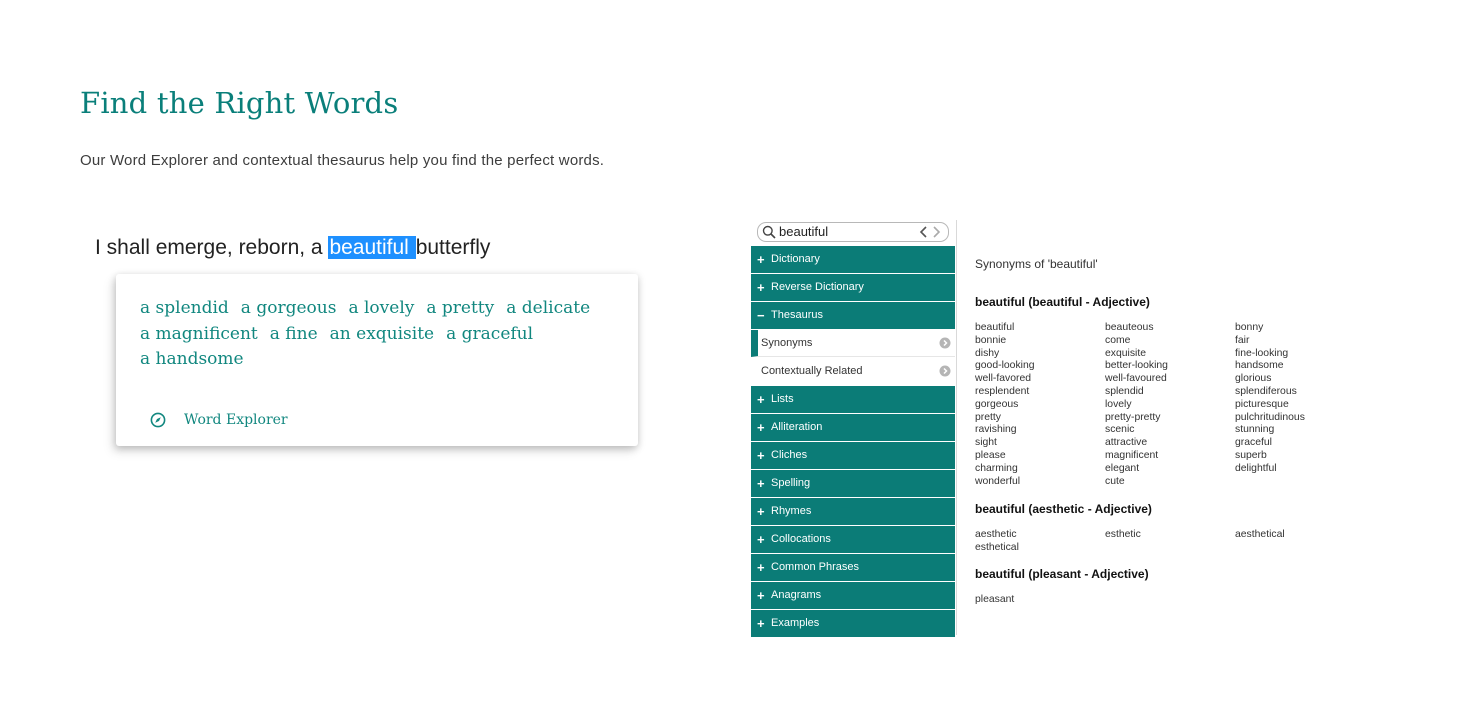  What do you see at coordinates (548, 309) in the screenshot?
I see `suggestion-a-delicate: a delicate` at bounding box center [548, 309].